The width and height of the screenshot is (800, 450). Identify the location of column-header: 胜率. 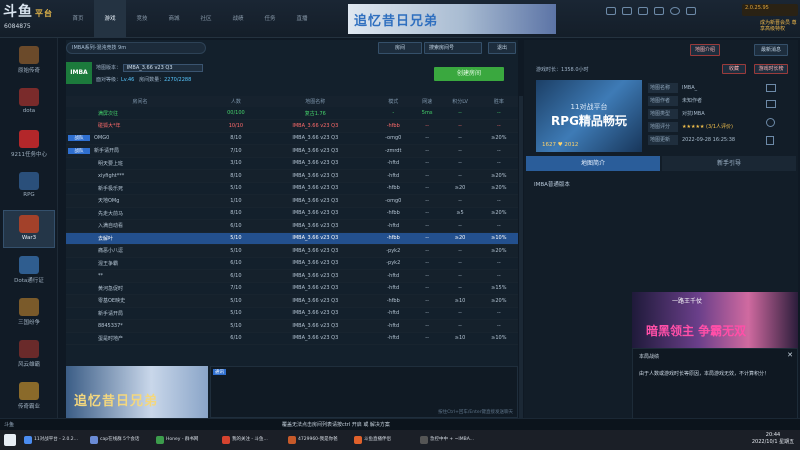
(498, 101).